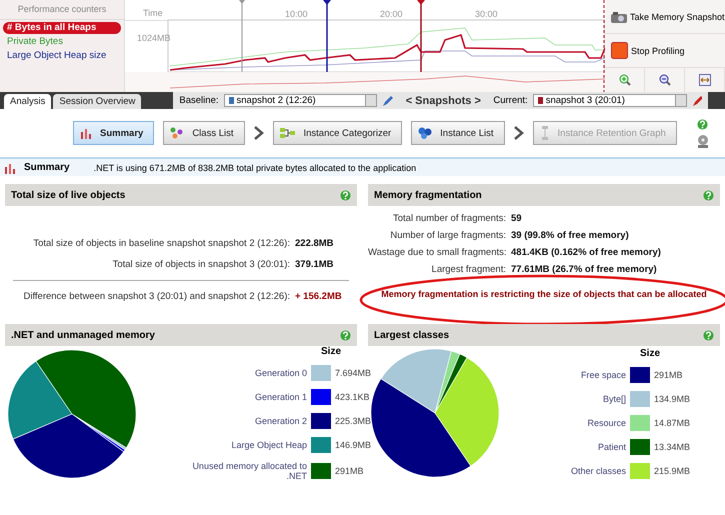 The height and width of the screenshot is (515, 725). I want to click on stat-label: Total number of fragments:, so click(449, 218).